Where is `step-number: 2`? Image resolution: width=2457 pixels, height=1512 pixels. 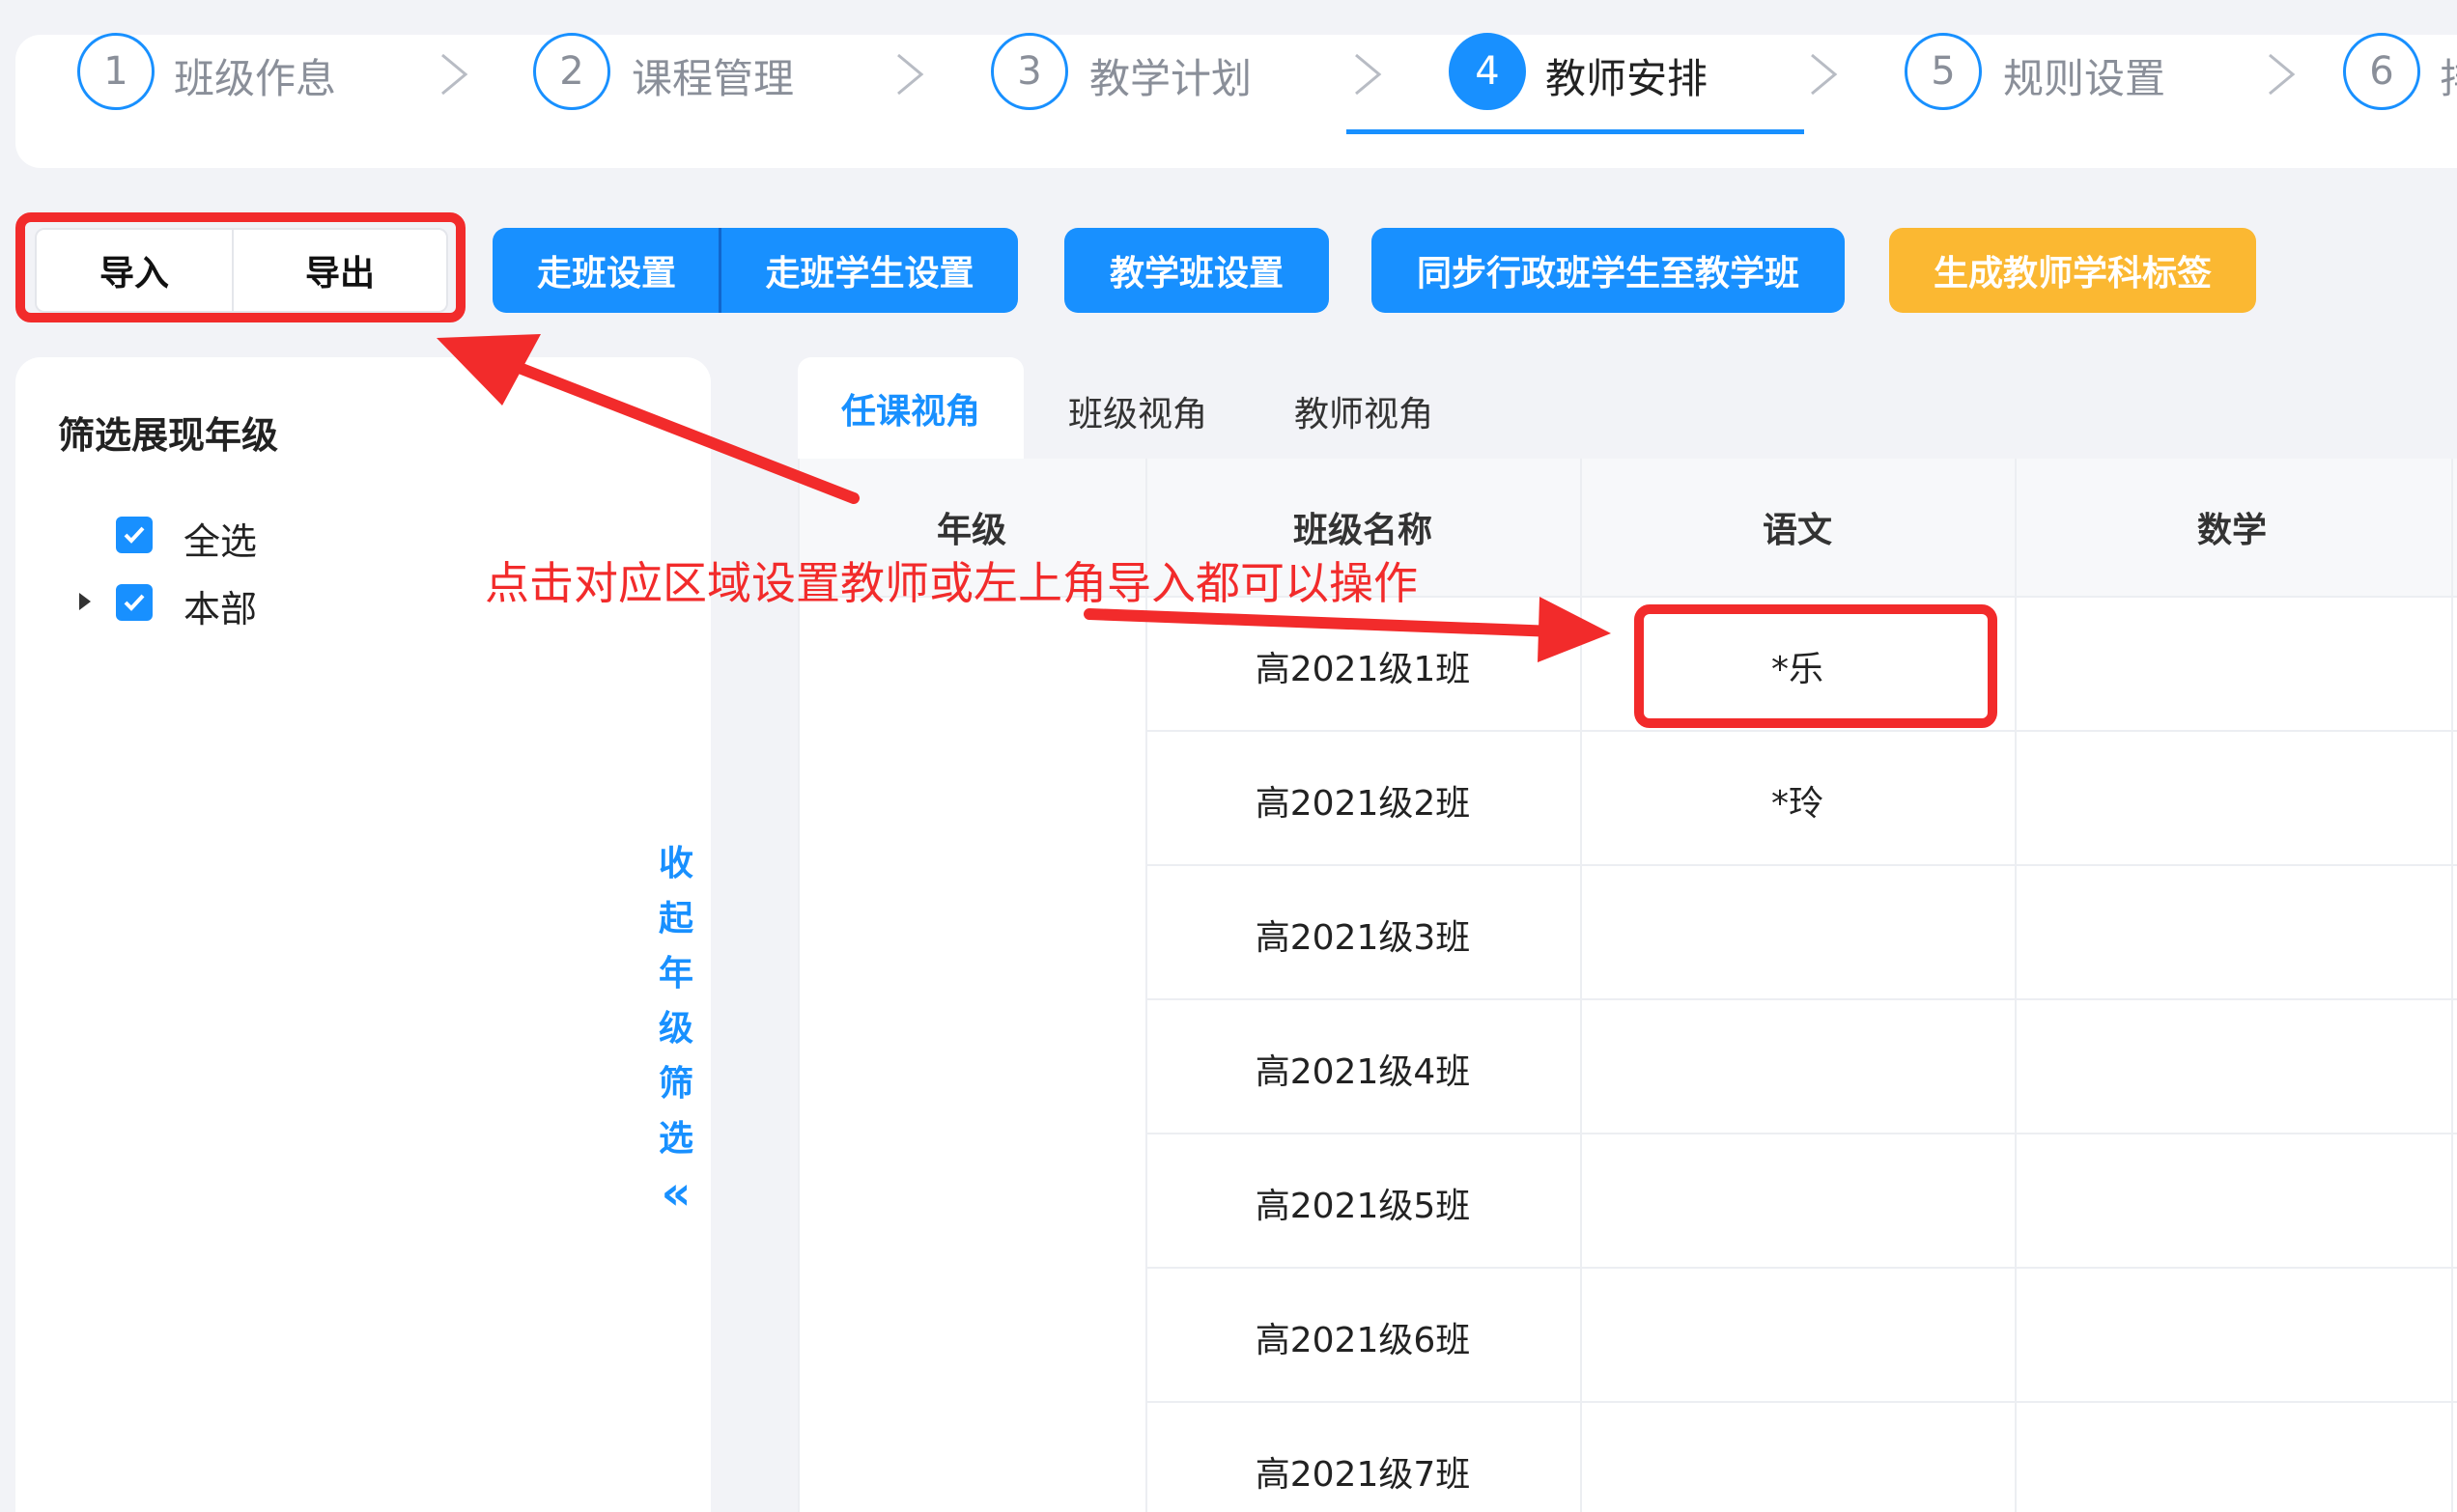
step-number: 2 is located at coordinates (572, 71).